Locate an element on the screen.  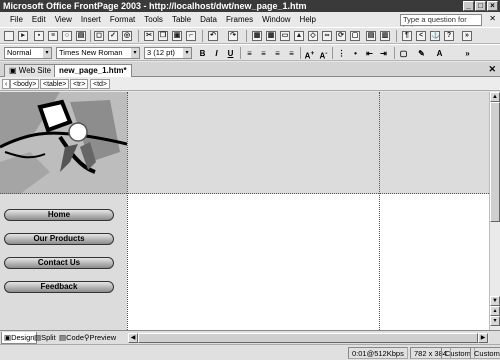
borders-icon: ▢ is located at coordinates (403, 53).